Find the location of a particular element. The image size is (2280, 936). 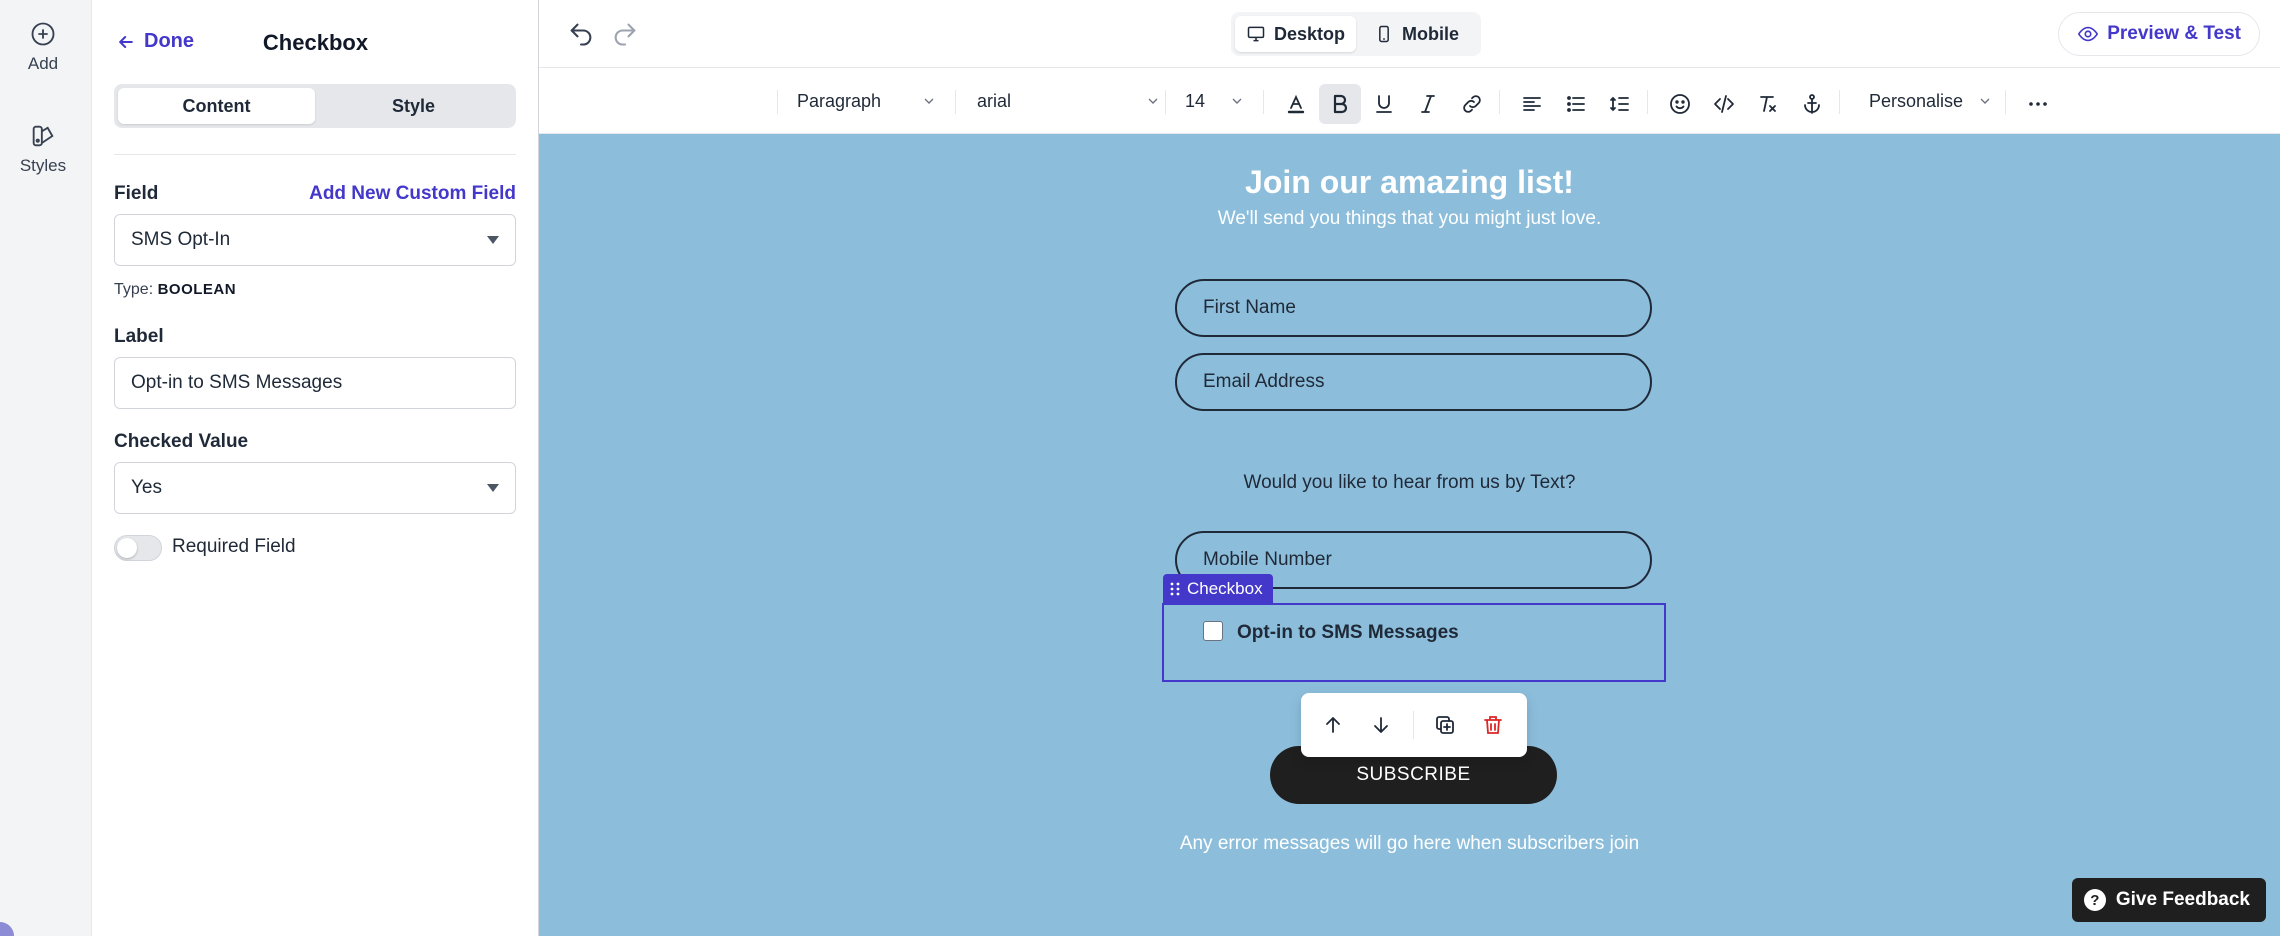

email-input: Email Address is located at coordinates (1413, 382).